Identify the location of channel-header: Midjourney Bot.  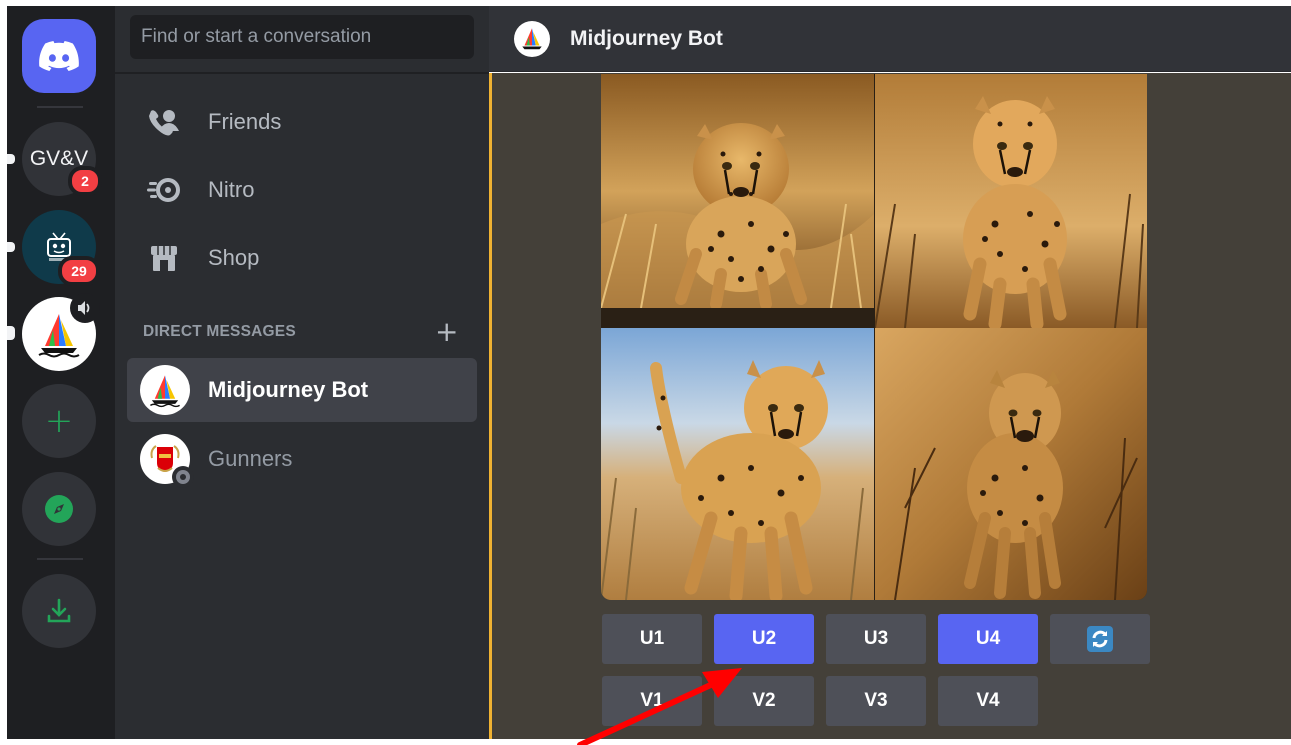
(890, 39).